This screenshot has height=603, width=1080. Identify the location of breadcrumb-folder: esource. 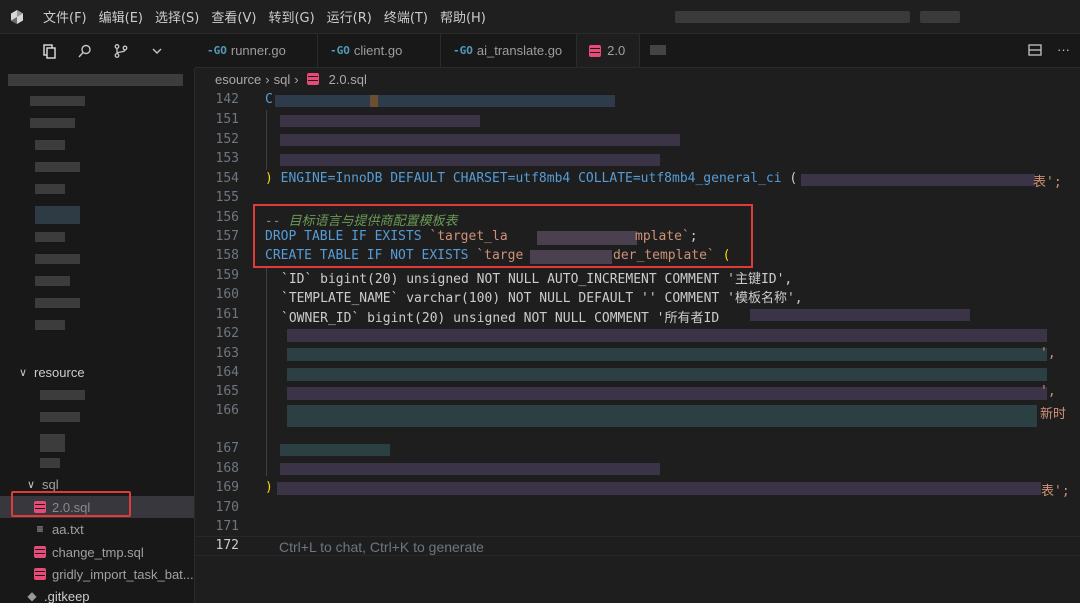
(238, 79).